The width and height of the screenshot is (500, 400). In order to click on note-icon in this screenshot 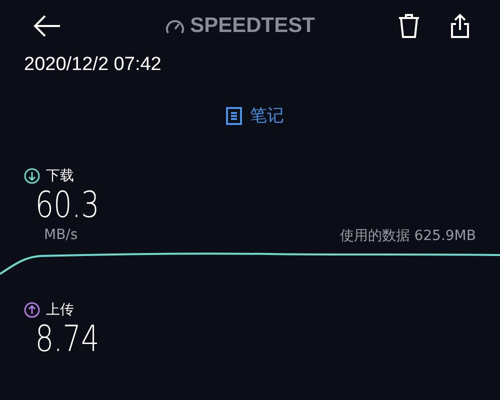, I will do `click(234, 115)`.